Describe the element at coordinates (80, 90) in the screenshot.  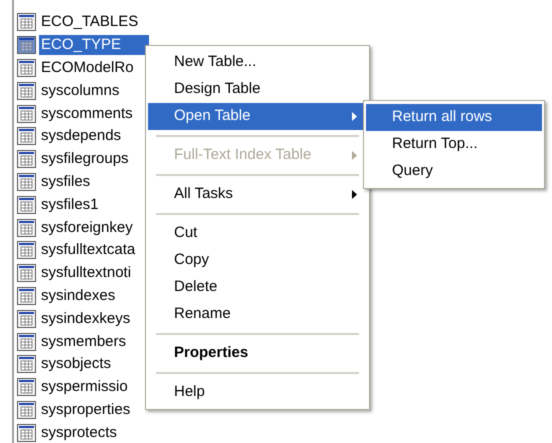
I see `table-item: syscolumns` at that location.